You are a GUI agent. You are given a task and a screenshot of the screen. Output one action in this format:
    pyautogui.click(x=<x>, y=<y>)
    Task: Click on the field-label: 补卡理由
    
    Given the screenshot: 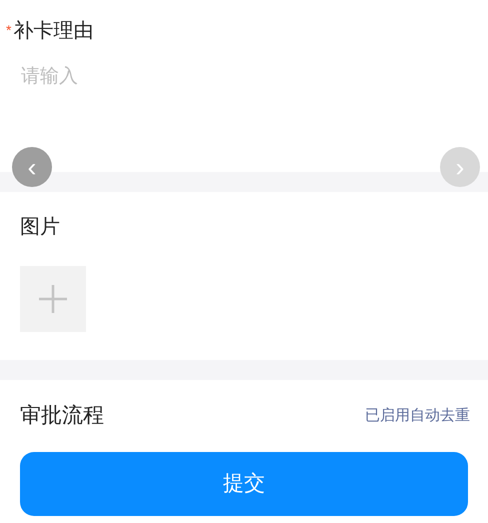 What is the action you would take?
    pyautogui.click(x=53, y=31)
    